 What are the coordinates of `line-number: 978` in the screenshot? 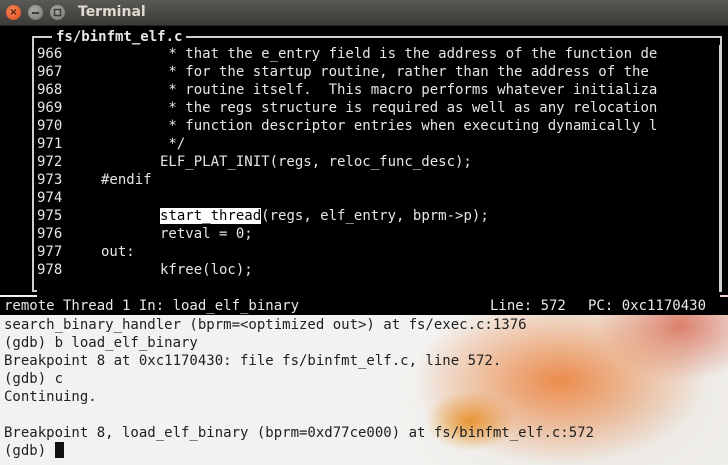 It's located at (50, 270).